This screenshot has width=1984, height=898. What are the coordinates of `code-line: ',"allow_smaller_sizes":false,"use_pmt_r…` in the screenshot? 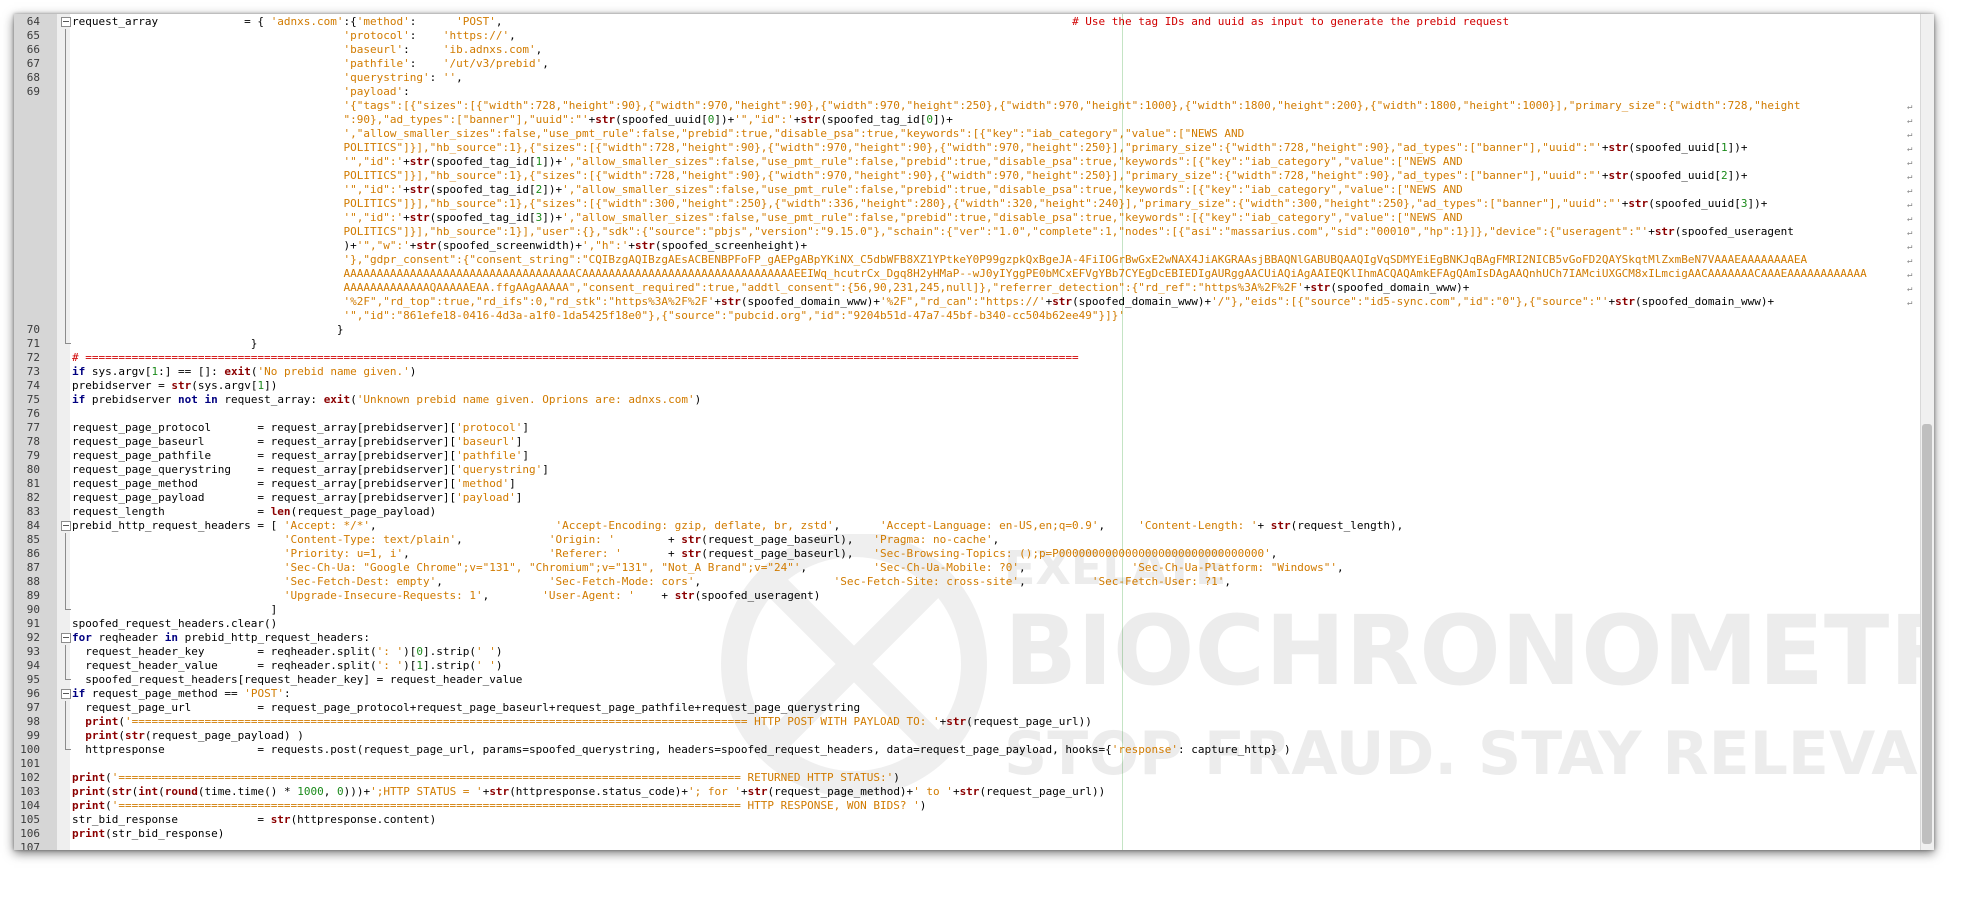 It's located at (964, 134).